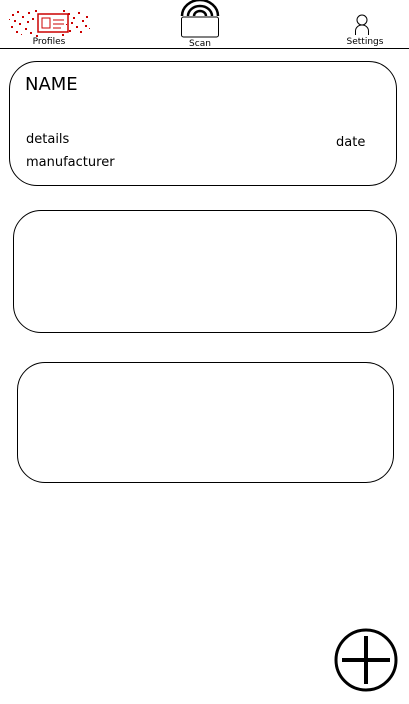 This screenshot has height=704, width=409. Describe the element at coordinates (351, 142) in the screenshot. I see `card-date: date` at that location.